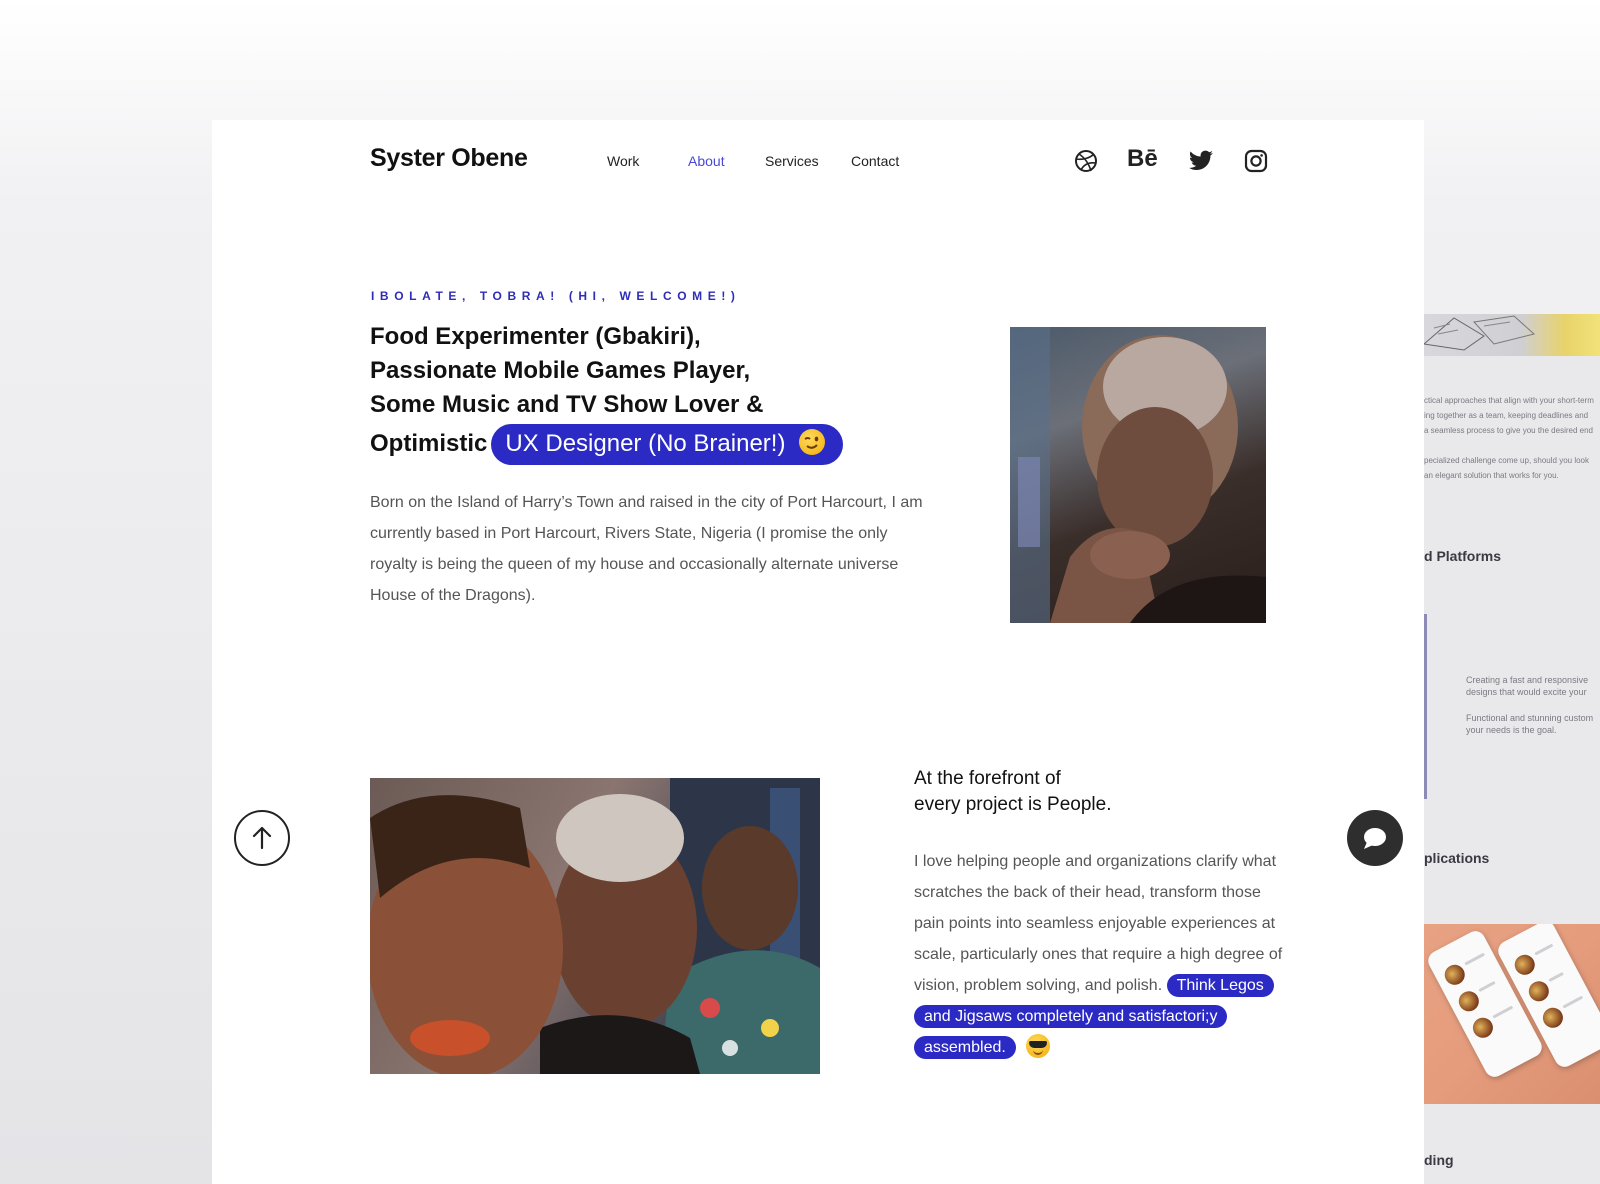 This screenshot has height=1184, width=1600. What do you see at coordinates (1013, 804) in the screenshot?
I see `people-title-line-2: every project is People.` at bounding box center [1013, 804].